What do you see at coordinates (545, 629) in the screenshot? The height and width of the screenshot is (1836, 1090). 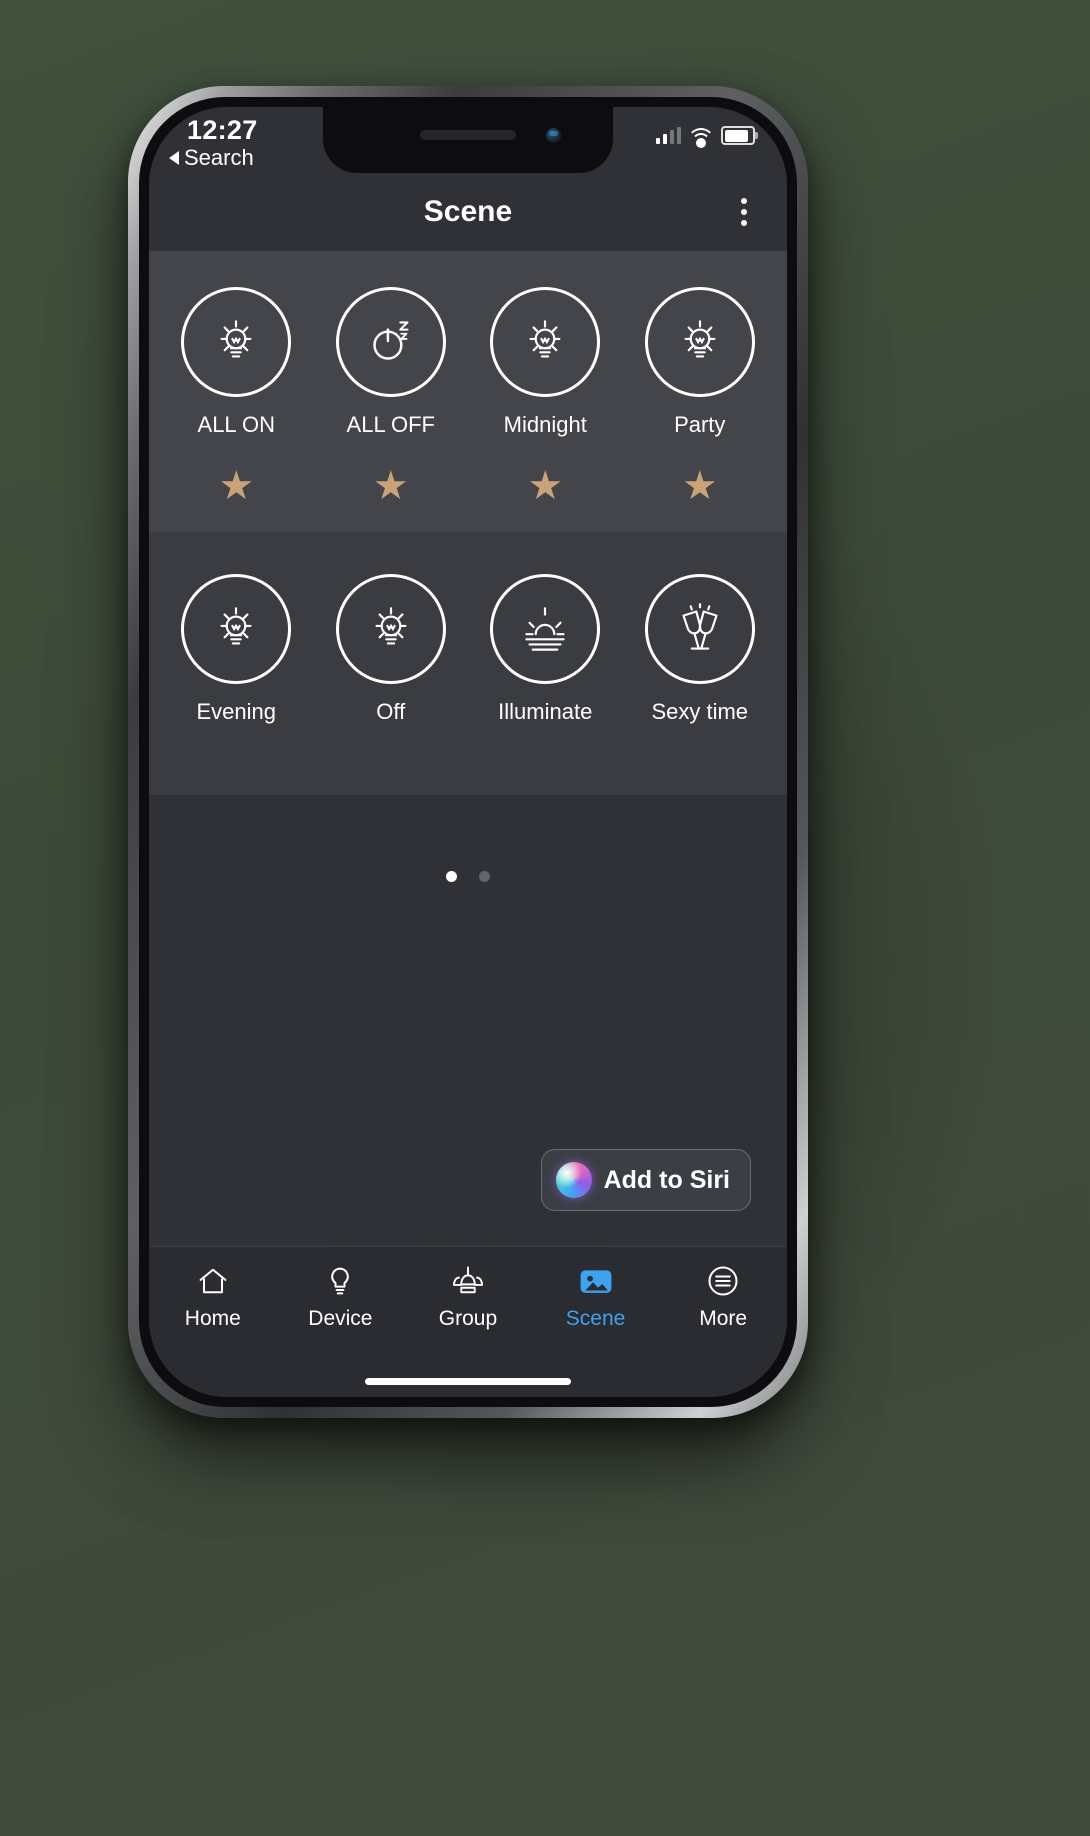 I see `sunset-icon` at bounding box center [545, 629].